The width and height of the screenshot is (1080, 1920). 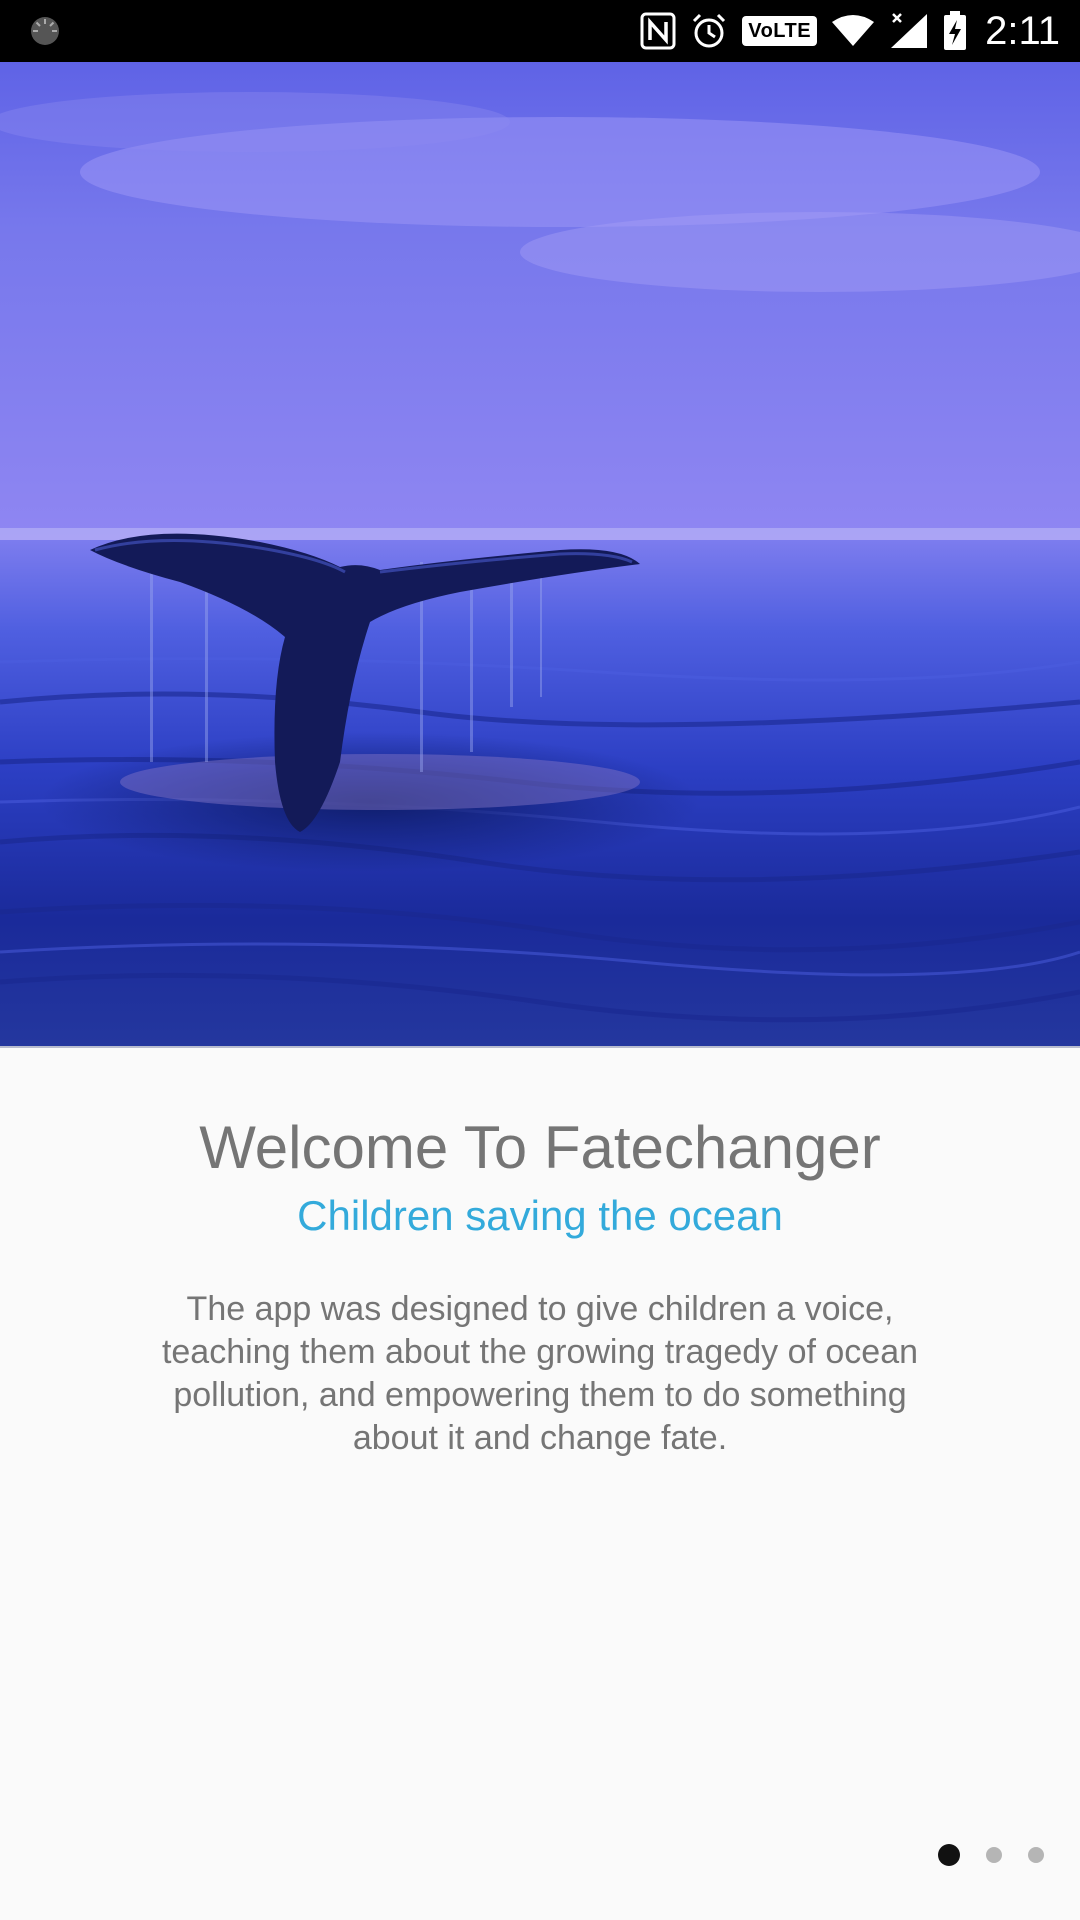 I want to click on status-bar: VoLTE 2:11, so click(x=540, y=31).